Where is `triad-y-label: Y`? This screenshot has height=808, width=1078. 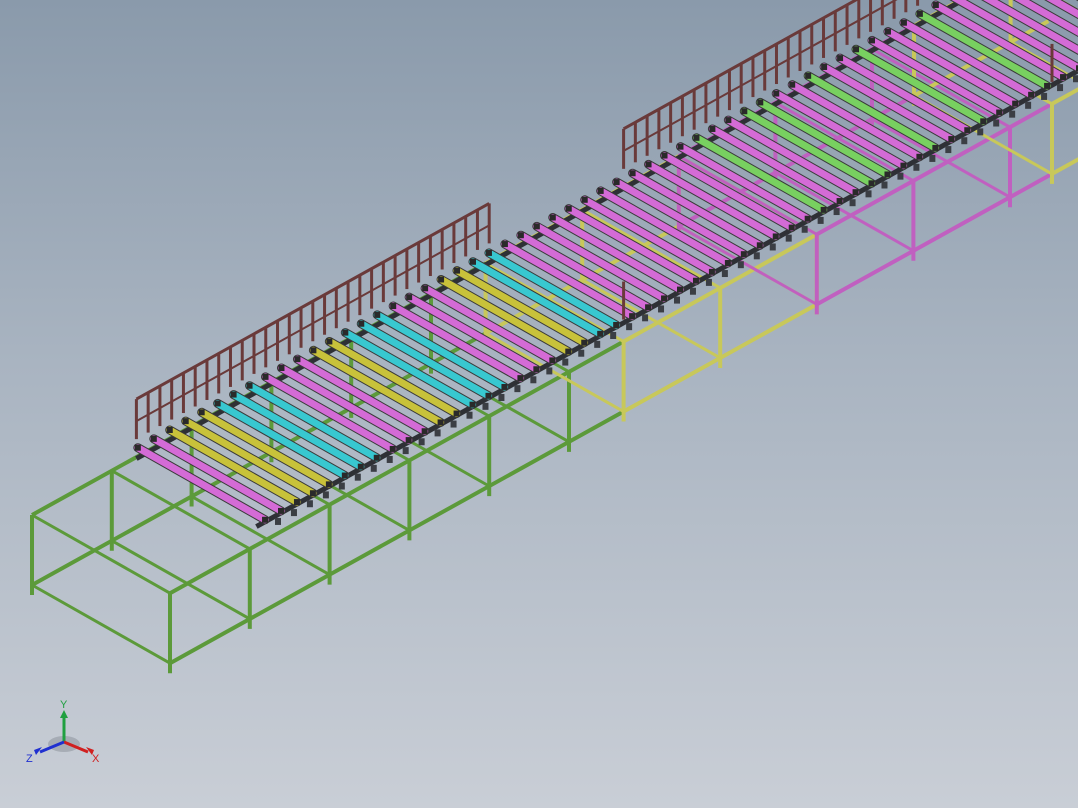 triad-y-label: Y is located at coordinates (64, 705).